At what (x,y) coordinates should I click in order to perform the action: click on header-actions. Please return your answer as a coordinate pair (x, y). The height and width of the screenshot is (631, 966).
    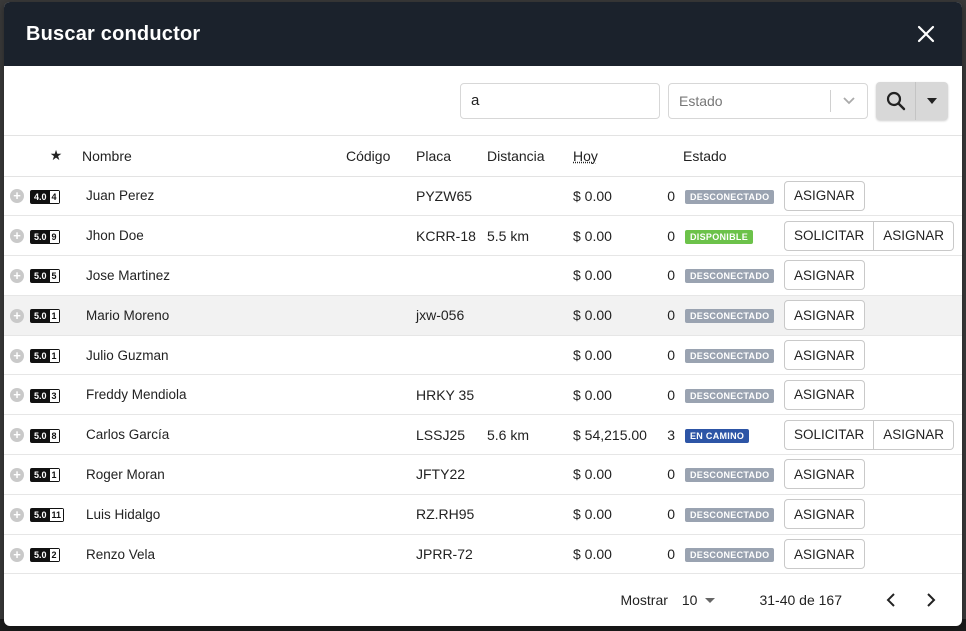
    Looking at the image, I should click on (873, 156).